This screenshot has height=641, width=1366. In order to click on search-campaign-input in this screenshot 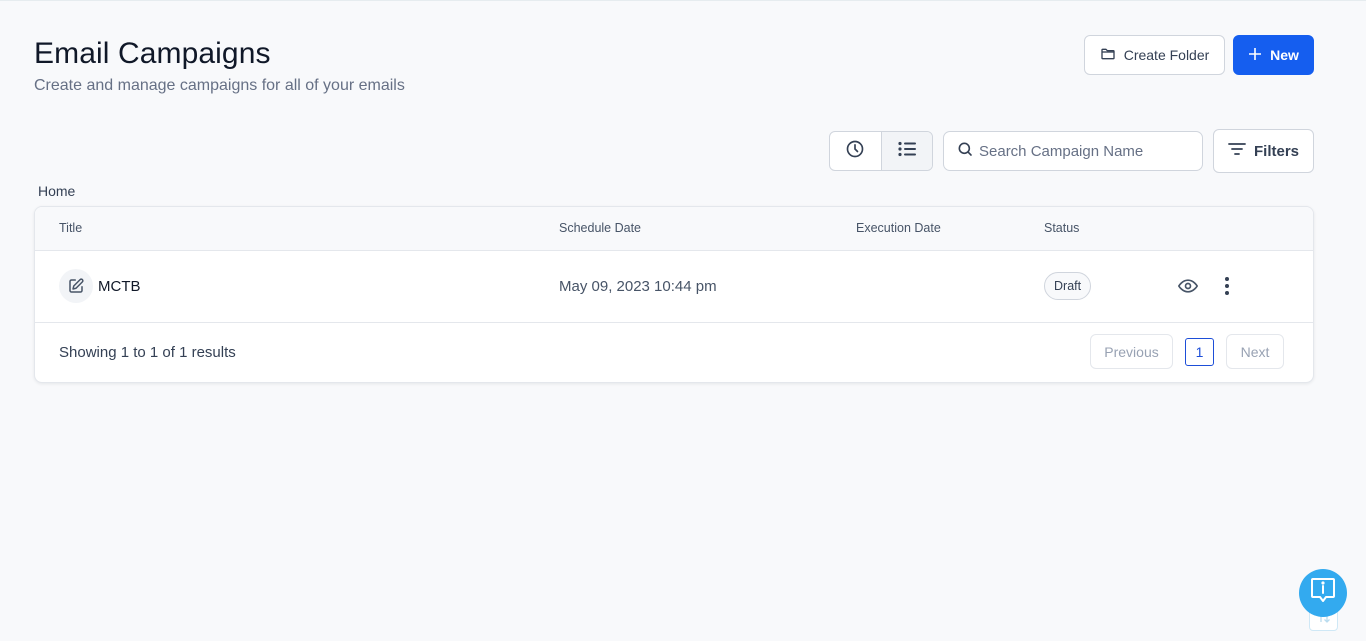, I will do `click(1089, 151)`.